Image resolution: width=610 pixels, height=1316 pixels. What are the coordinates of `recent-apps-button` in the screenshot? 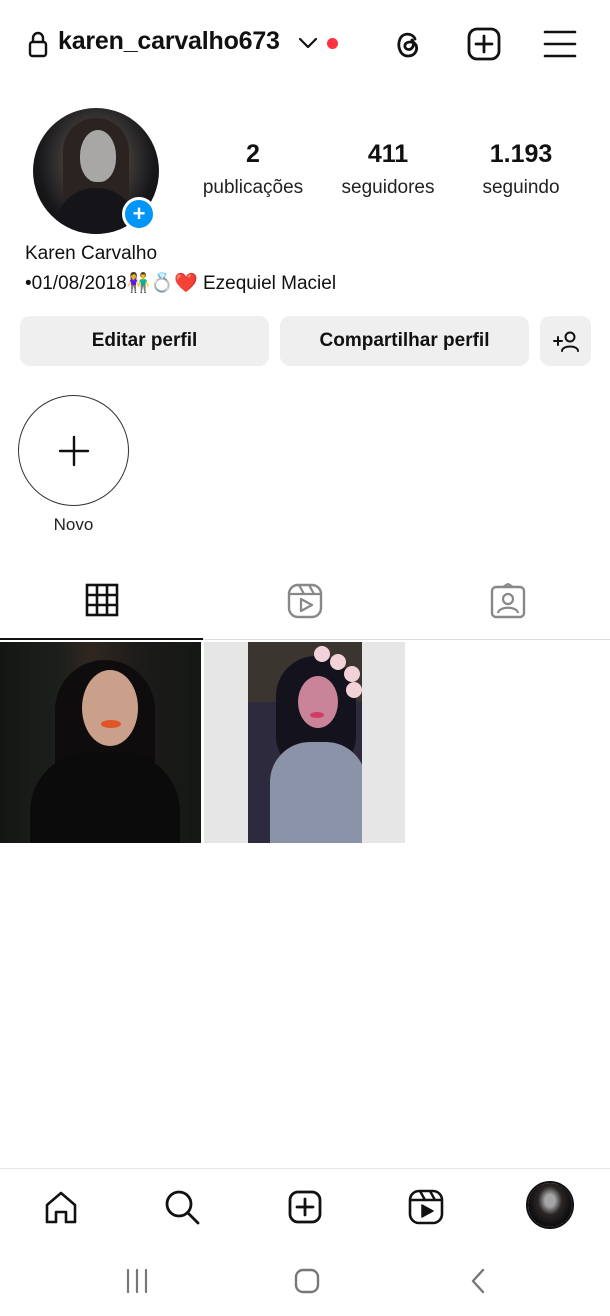 It's located at (137, 1281).